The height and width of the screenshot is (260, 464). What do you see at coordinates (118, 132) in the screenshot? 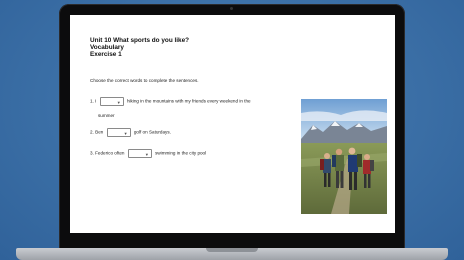
I see `answer-dropdown-2: ▼` at bounding box center [118, 132].